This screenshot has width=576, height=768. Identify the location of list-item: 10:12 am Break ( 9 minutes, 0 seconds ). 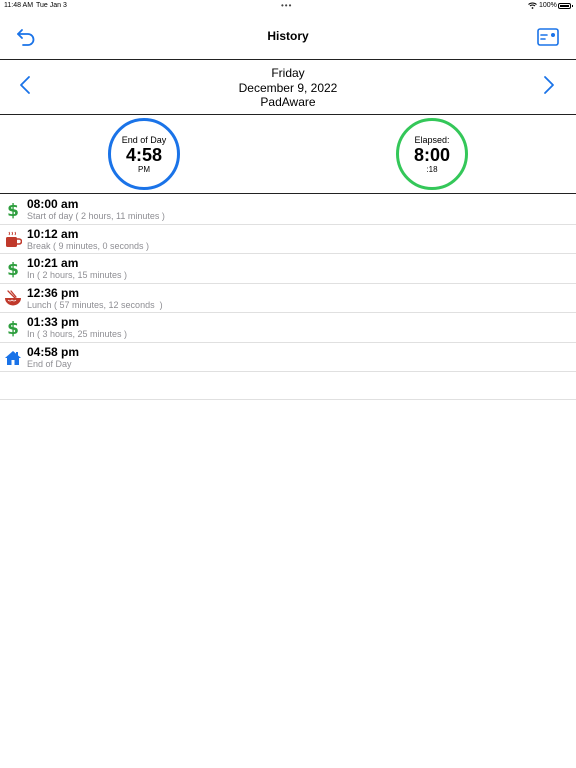
(288, 239).